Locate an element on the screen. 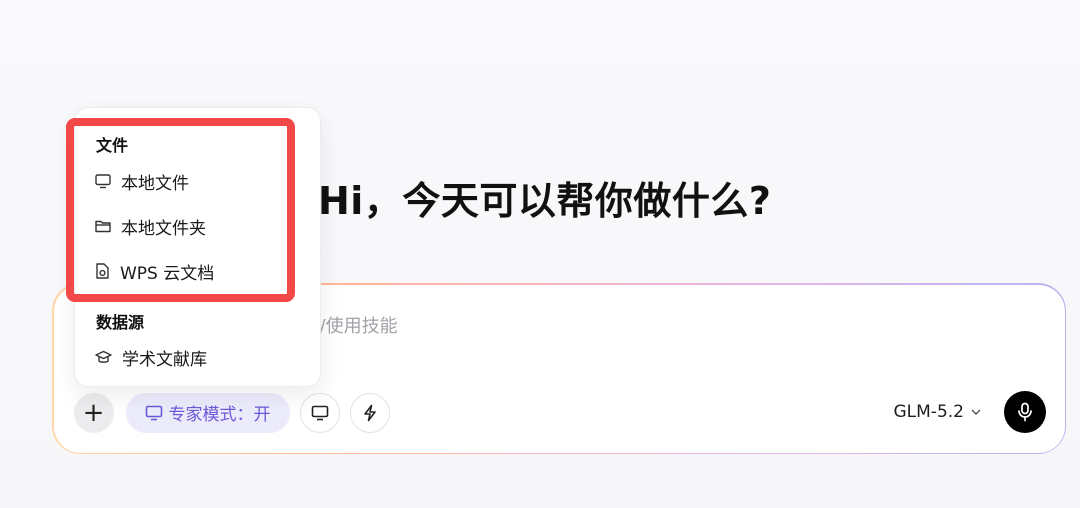 The image size is (1080, 508). model-label: GLM-5.2 is located at coordinates (928, 411).